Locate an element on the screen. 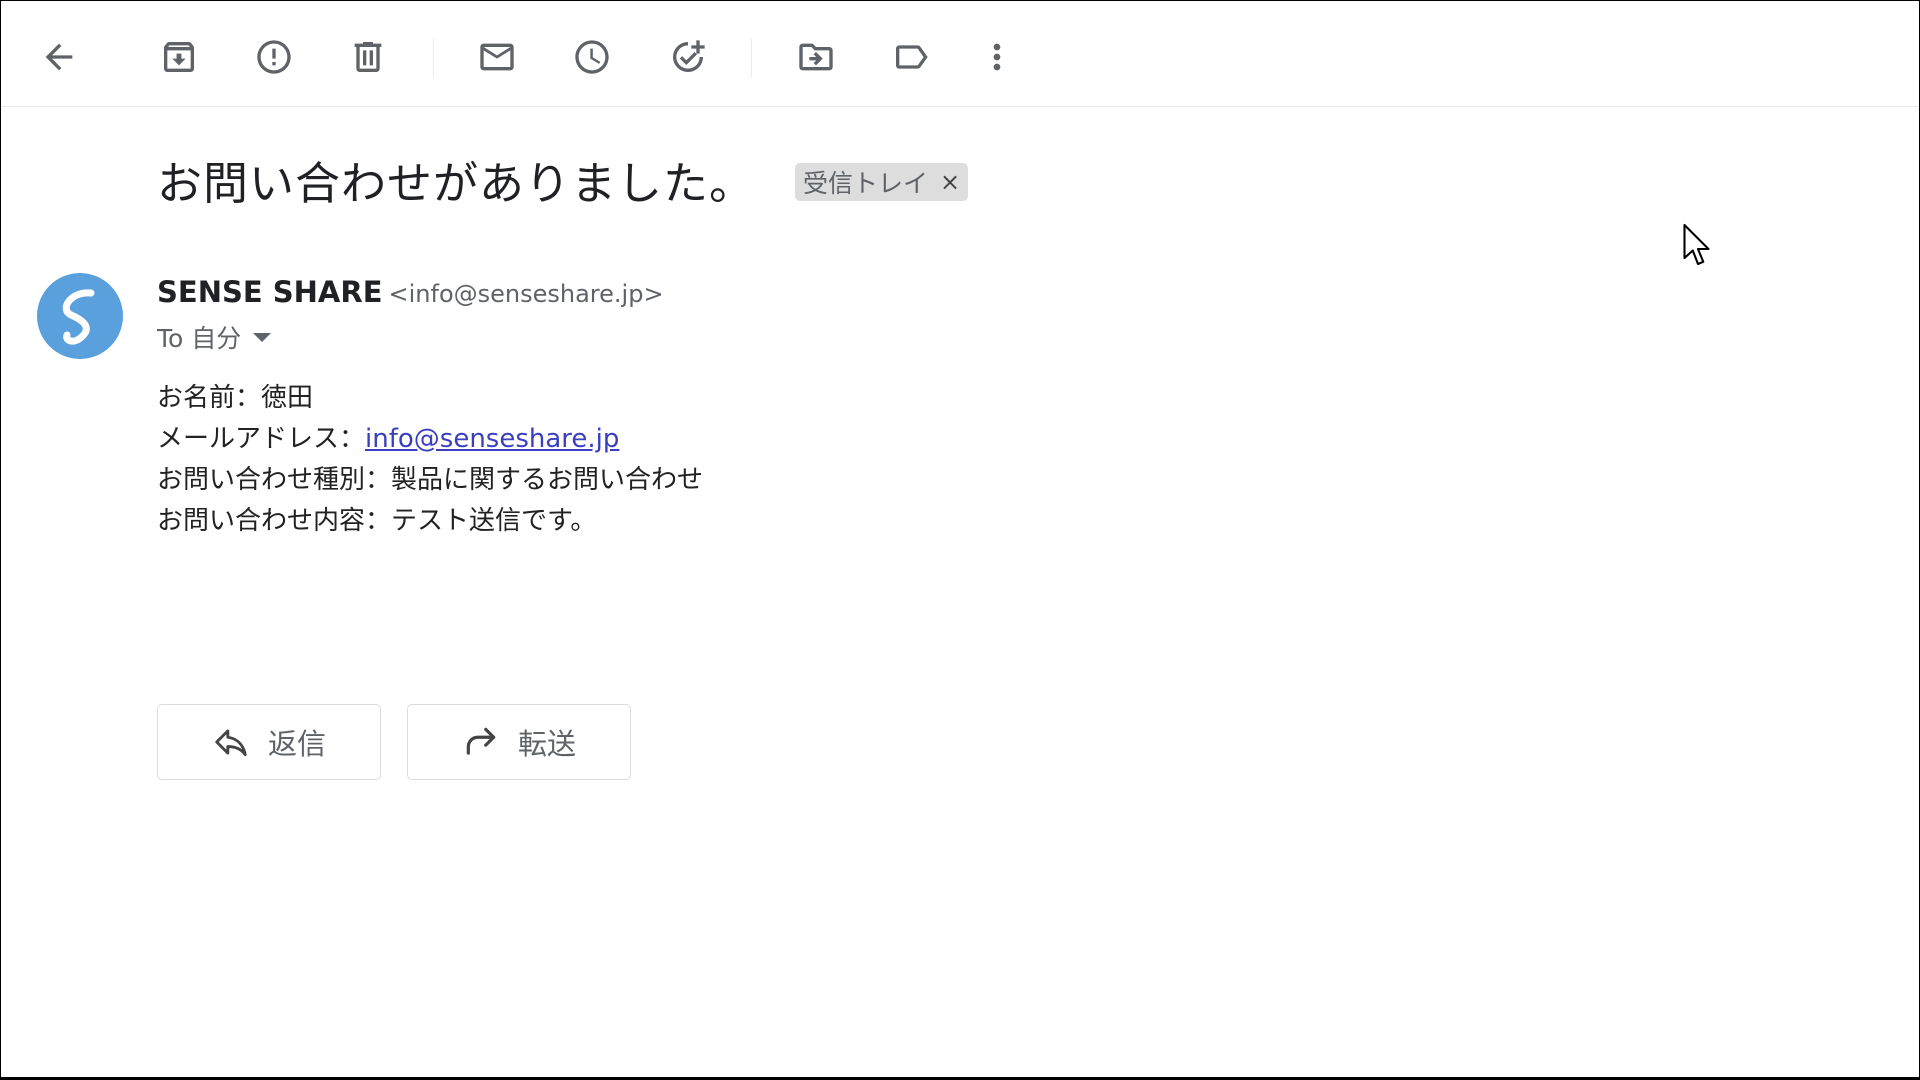 Image resolution: width=1920 pixels, height=1080 pixels. move-to-button is located at coordinates (816, 57).